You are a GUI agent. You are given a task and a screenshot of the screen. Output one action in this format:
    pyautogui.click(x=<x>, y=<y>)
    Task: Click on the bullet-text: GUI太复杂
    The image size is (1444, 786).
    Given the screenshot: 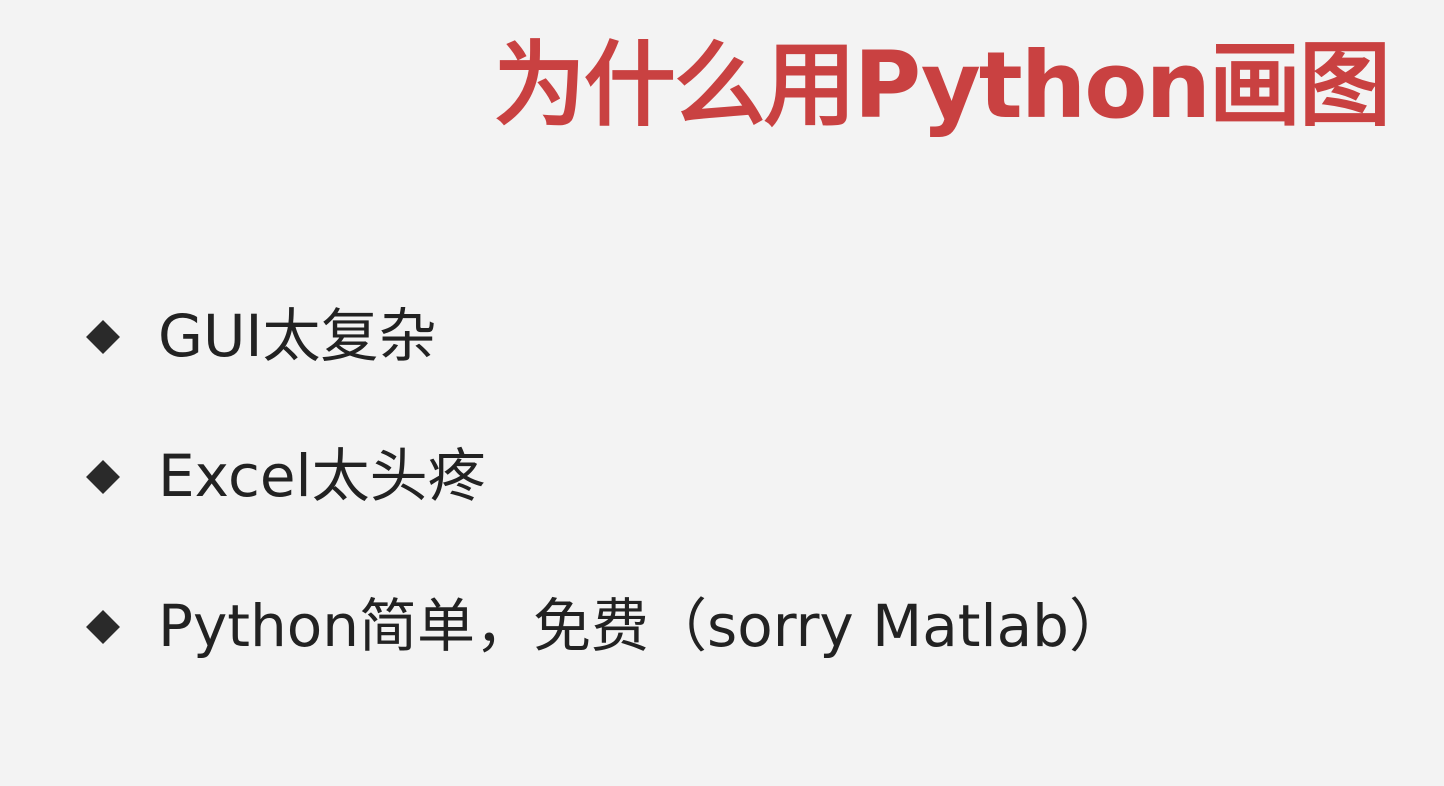 What is the action you would take?
    pyautogui.click(x=297, y=336)
    